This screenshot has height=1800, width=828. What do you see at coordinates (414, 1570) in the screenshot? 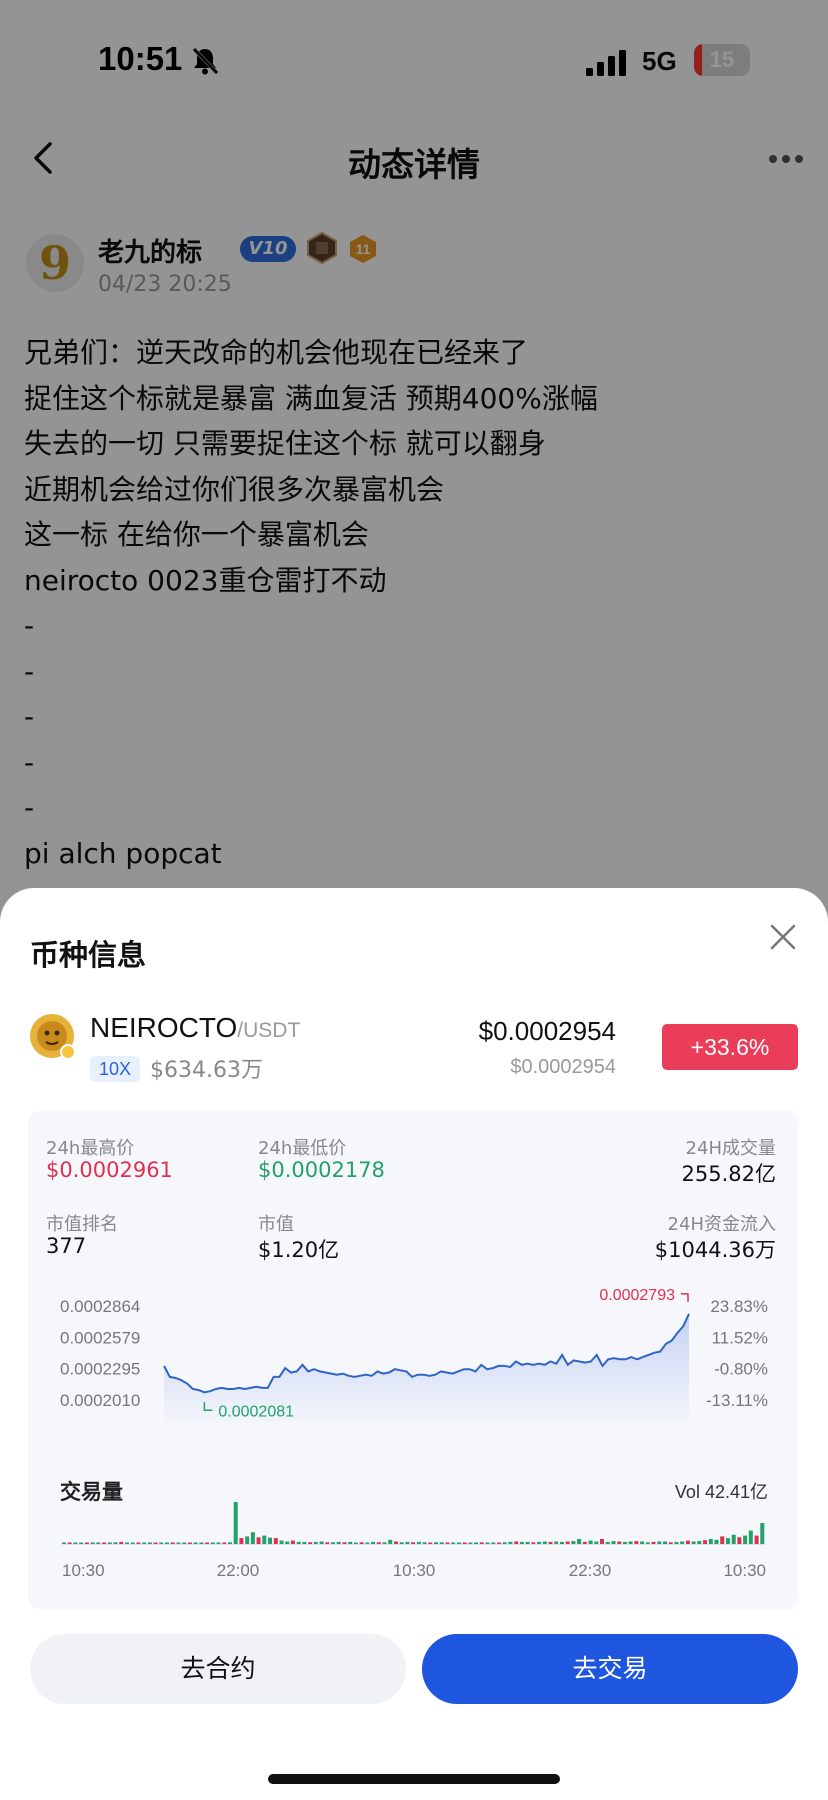
I see `time-axis-tick: 10:30` at bounding box center [414, 1570].